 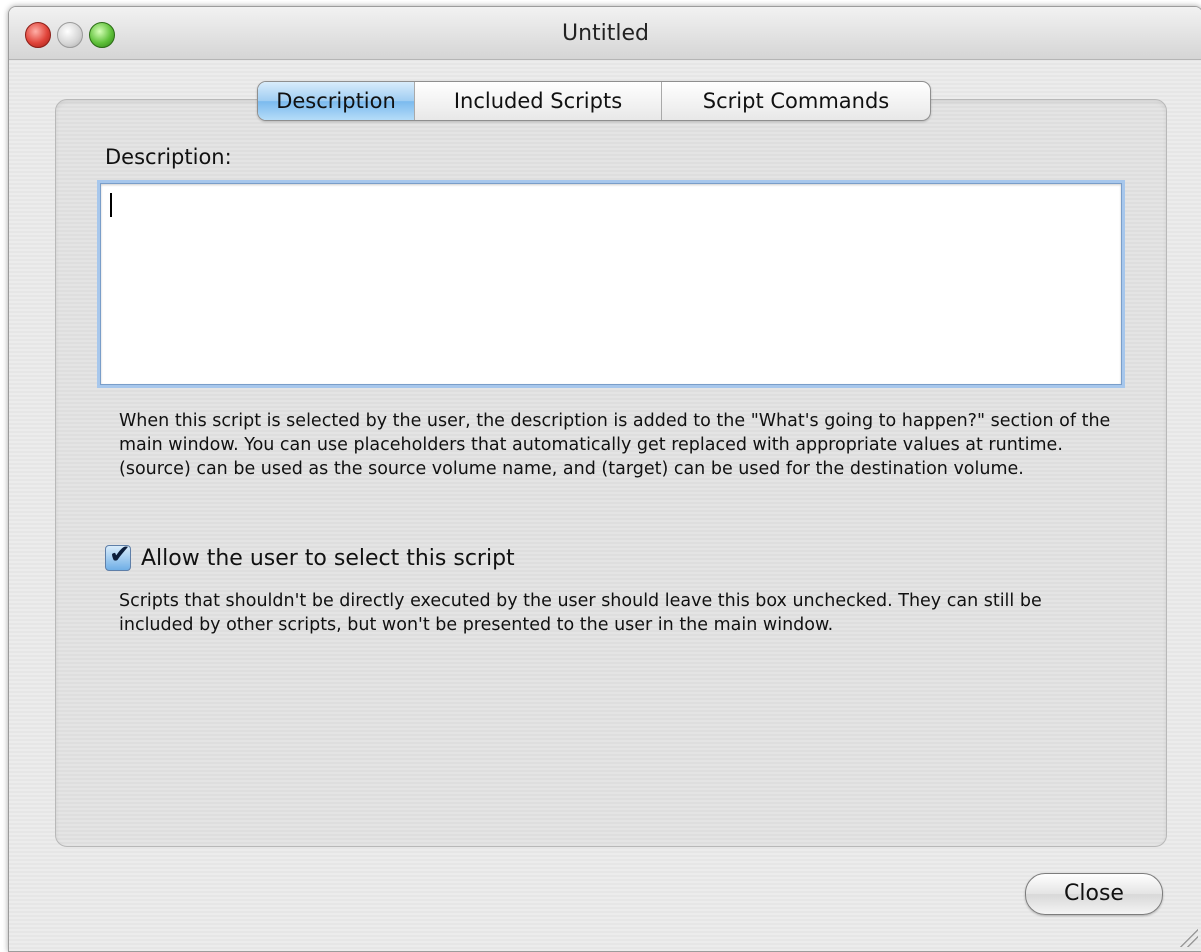 What do you see at coordinates (1094, 894) in the screenshot?
I see `close-button: Close` at bounding box center [1094, 894].